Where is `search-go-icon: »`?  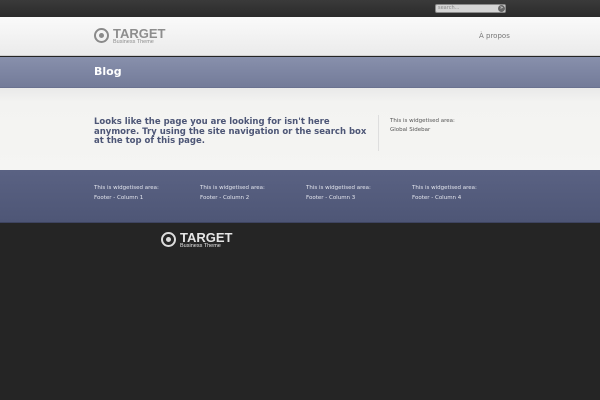
search-go-icon: » is located at coordinates (501, 8).